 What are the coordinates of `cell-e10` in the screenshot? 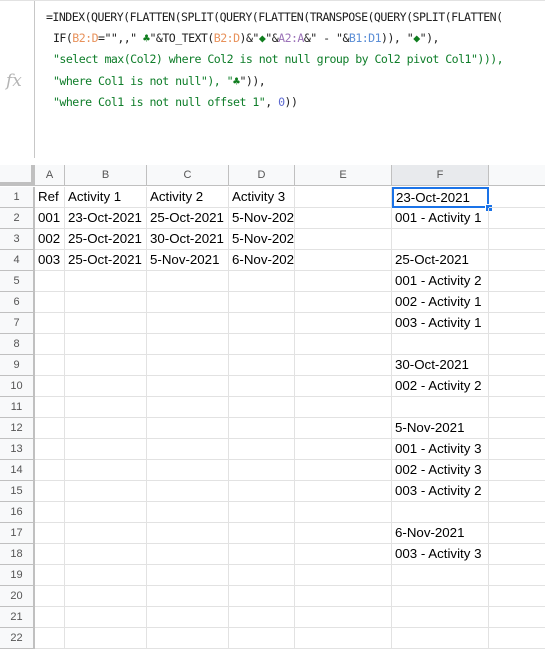 It's located at (343, 386).